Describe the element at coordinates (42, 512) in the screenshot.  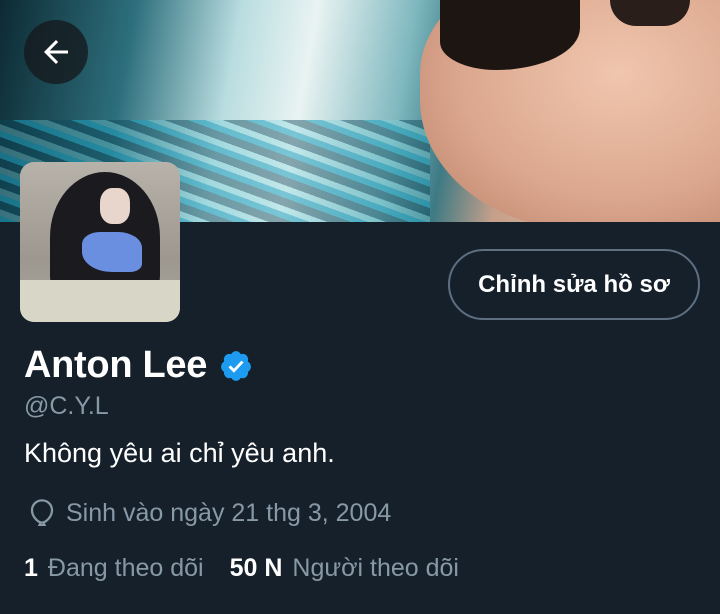
I see `balloon-icon` at that location.